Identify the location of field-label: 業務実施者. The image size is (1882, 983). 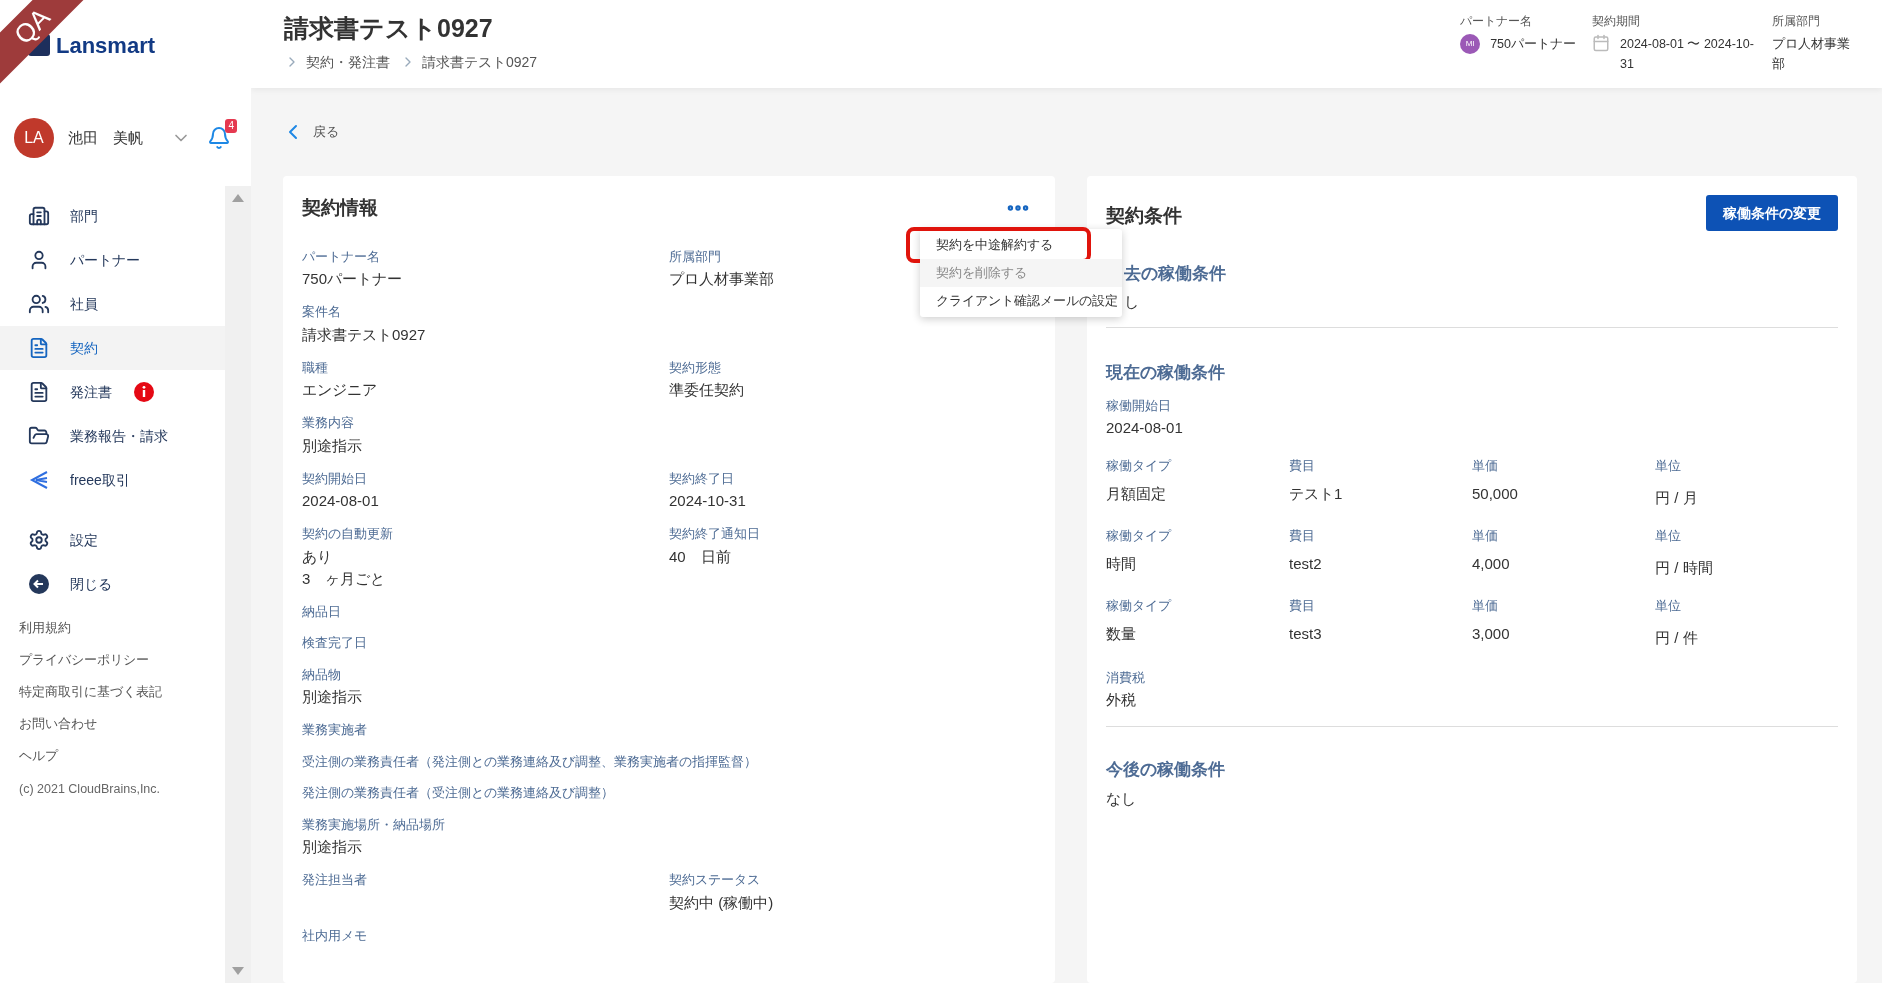
(334, 730).